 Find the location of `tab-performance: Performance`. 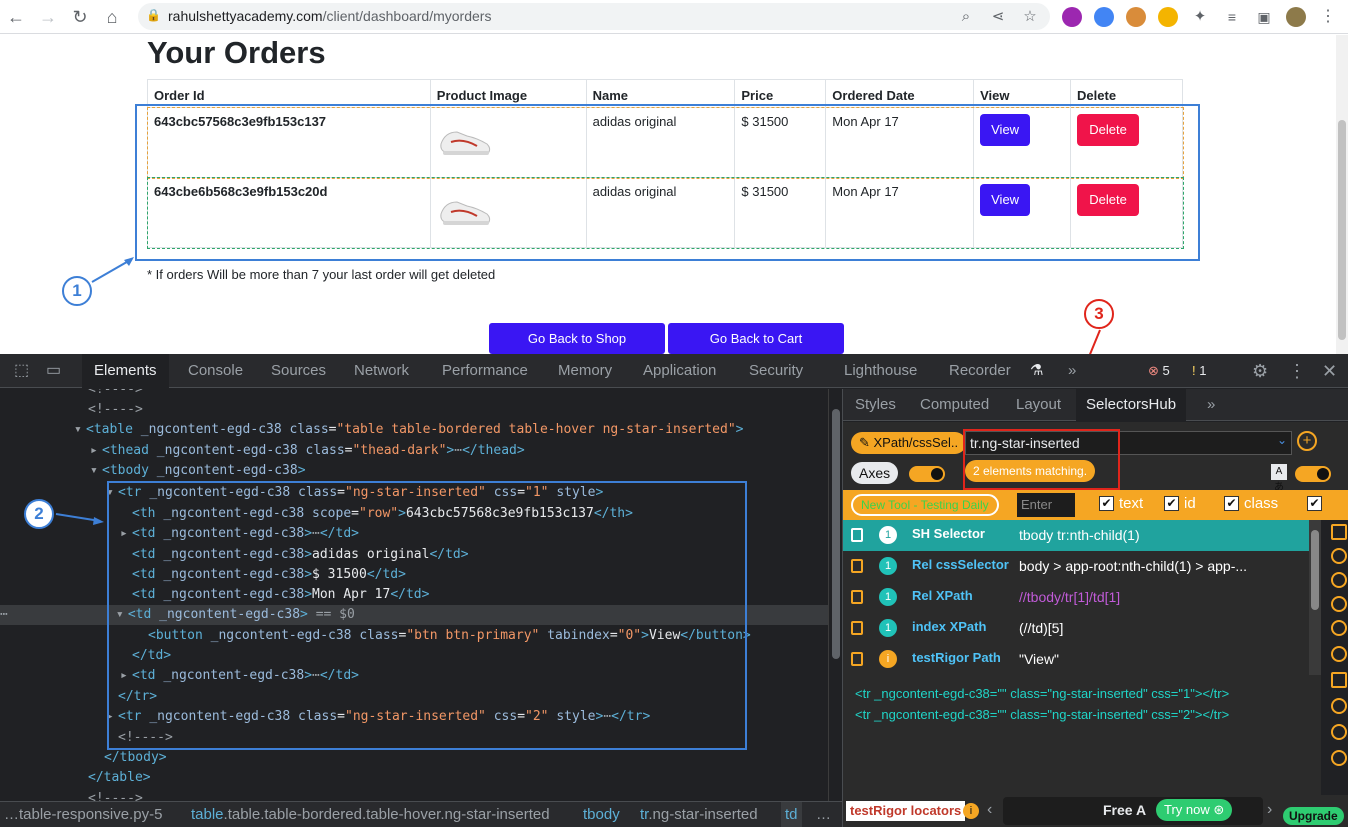

tab-performance: Performance is located at coordinates (485, 371).